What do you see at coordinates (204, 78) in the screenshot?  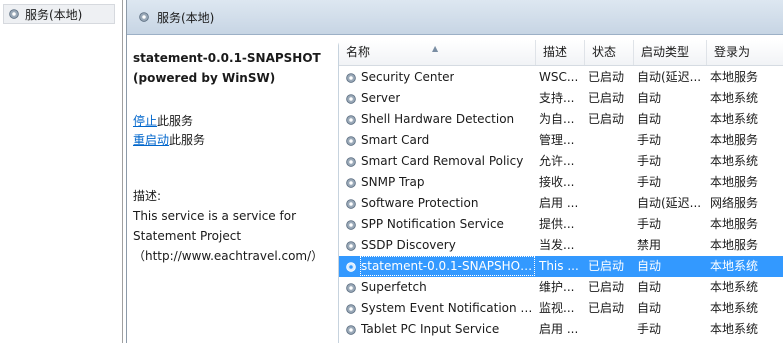 I see `detail-powered-by: (powered by WinSW)` at bounding box center [204, 78].